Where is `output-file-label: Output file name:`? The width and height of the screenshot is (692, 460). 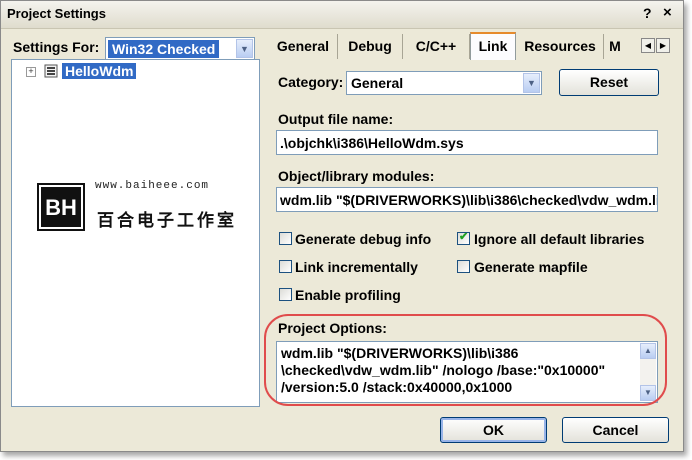
output-file-label: Output file name: is located at coordinates (336, 119).